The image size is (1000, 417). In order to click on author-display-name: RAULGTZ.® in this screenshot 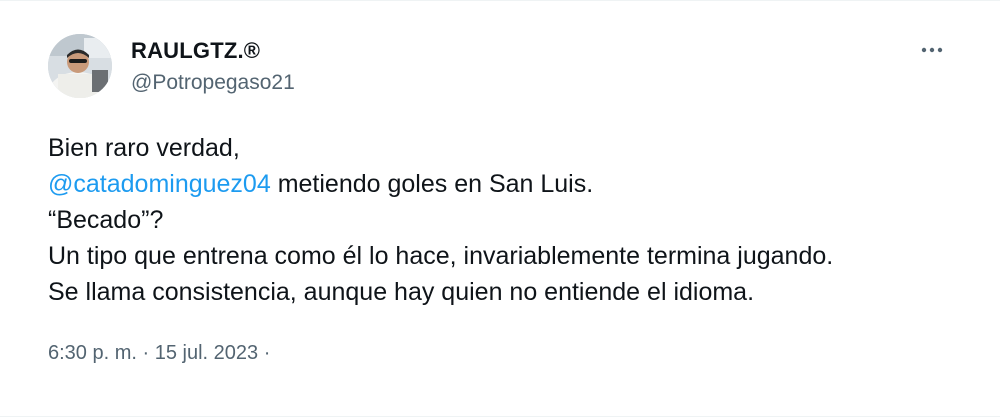, I will do `click(195, 51)`.